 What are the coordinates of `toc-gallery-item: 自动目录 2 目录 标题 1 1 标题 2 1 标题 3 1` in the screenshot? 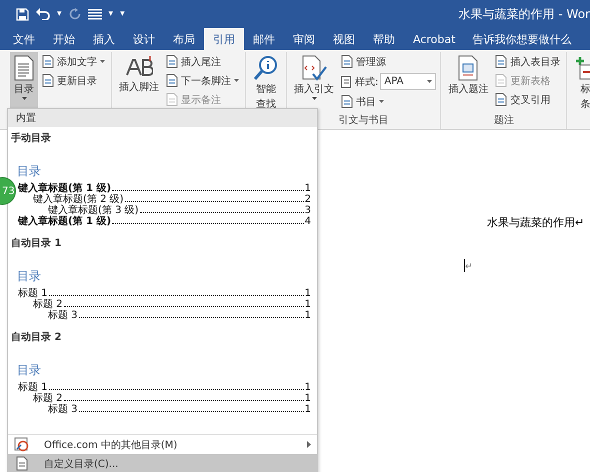 It's located at (162, 373).